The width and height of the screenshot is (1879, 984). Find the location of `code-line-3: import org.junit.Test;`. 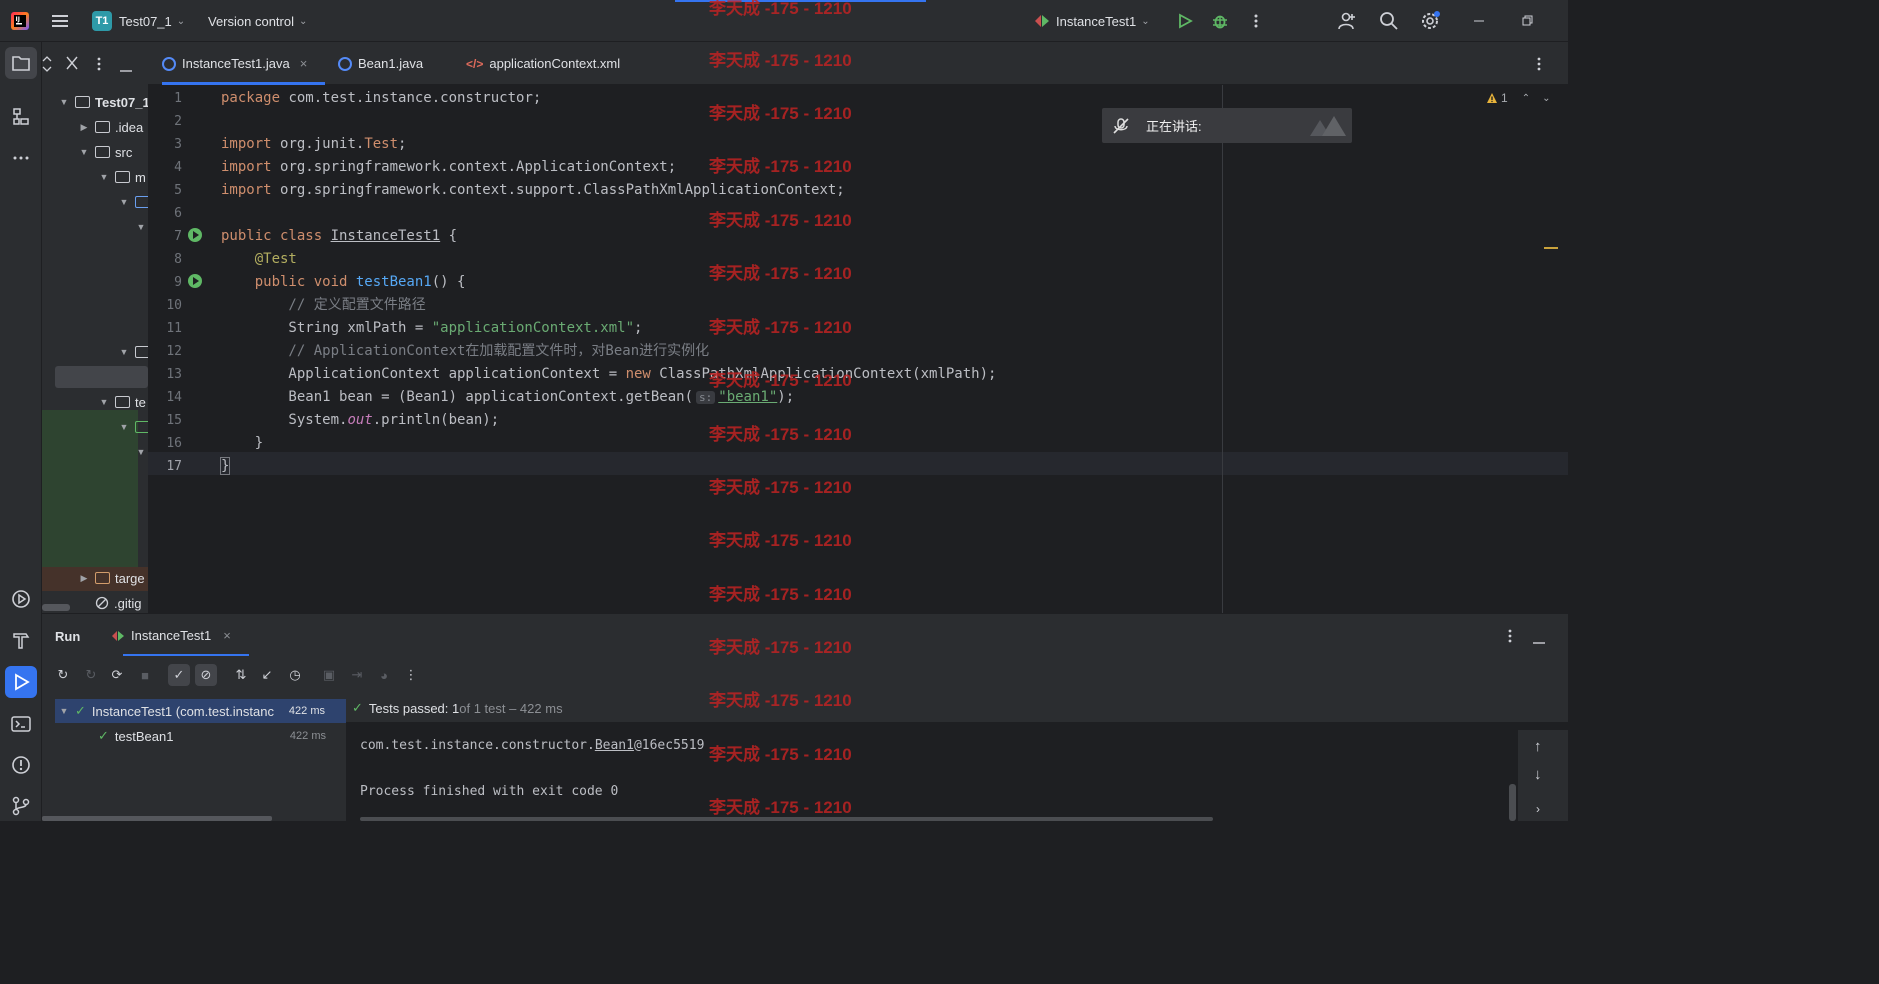

code-line-3: import org.junit.Test; is located at coordinates (314, 144).